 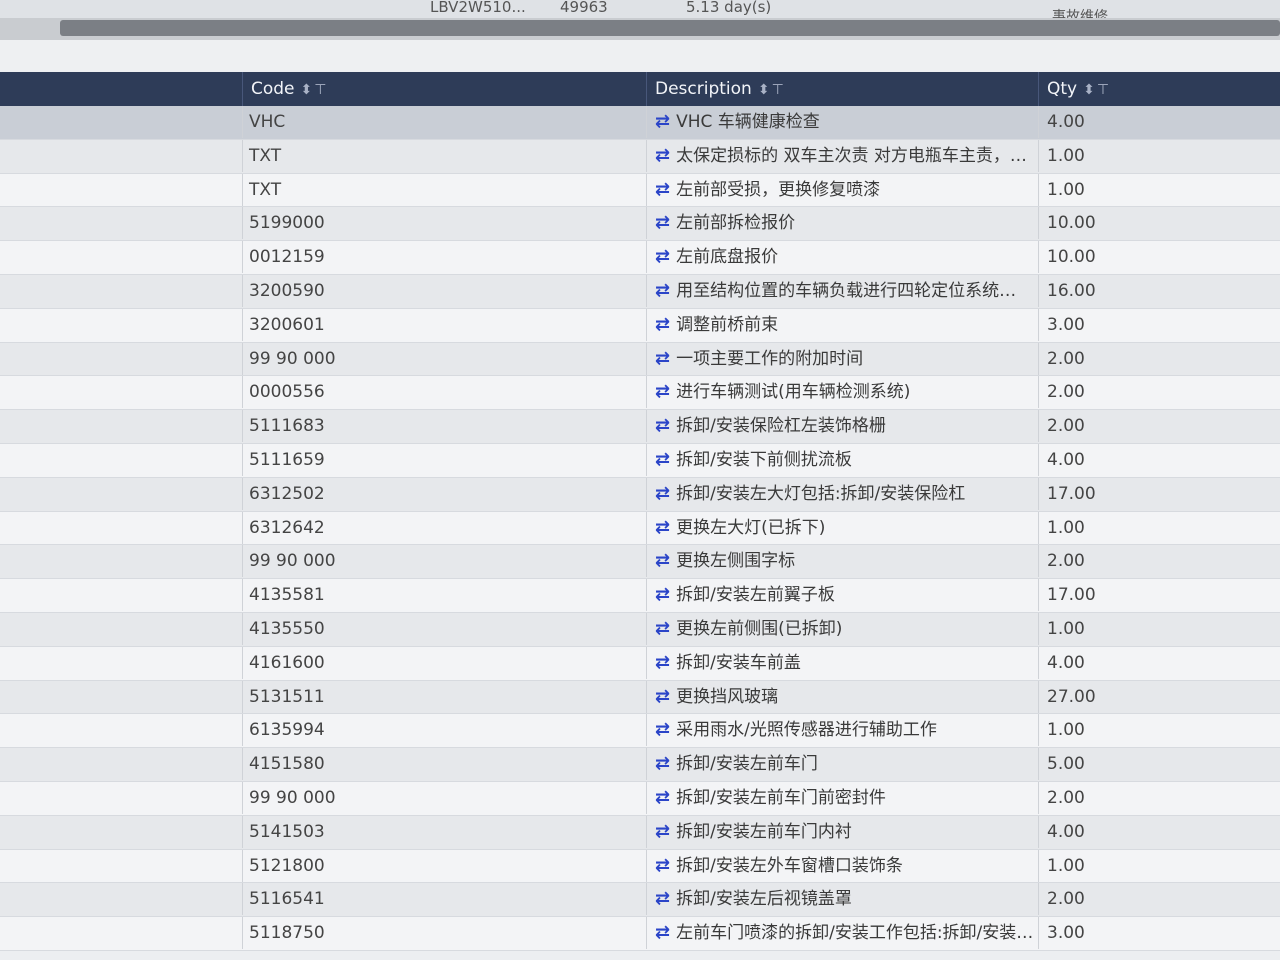 I want to click on description-cell: ⇄ 左前部受损，更换修复喷漆, so click(x=842, y=189).